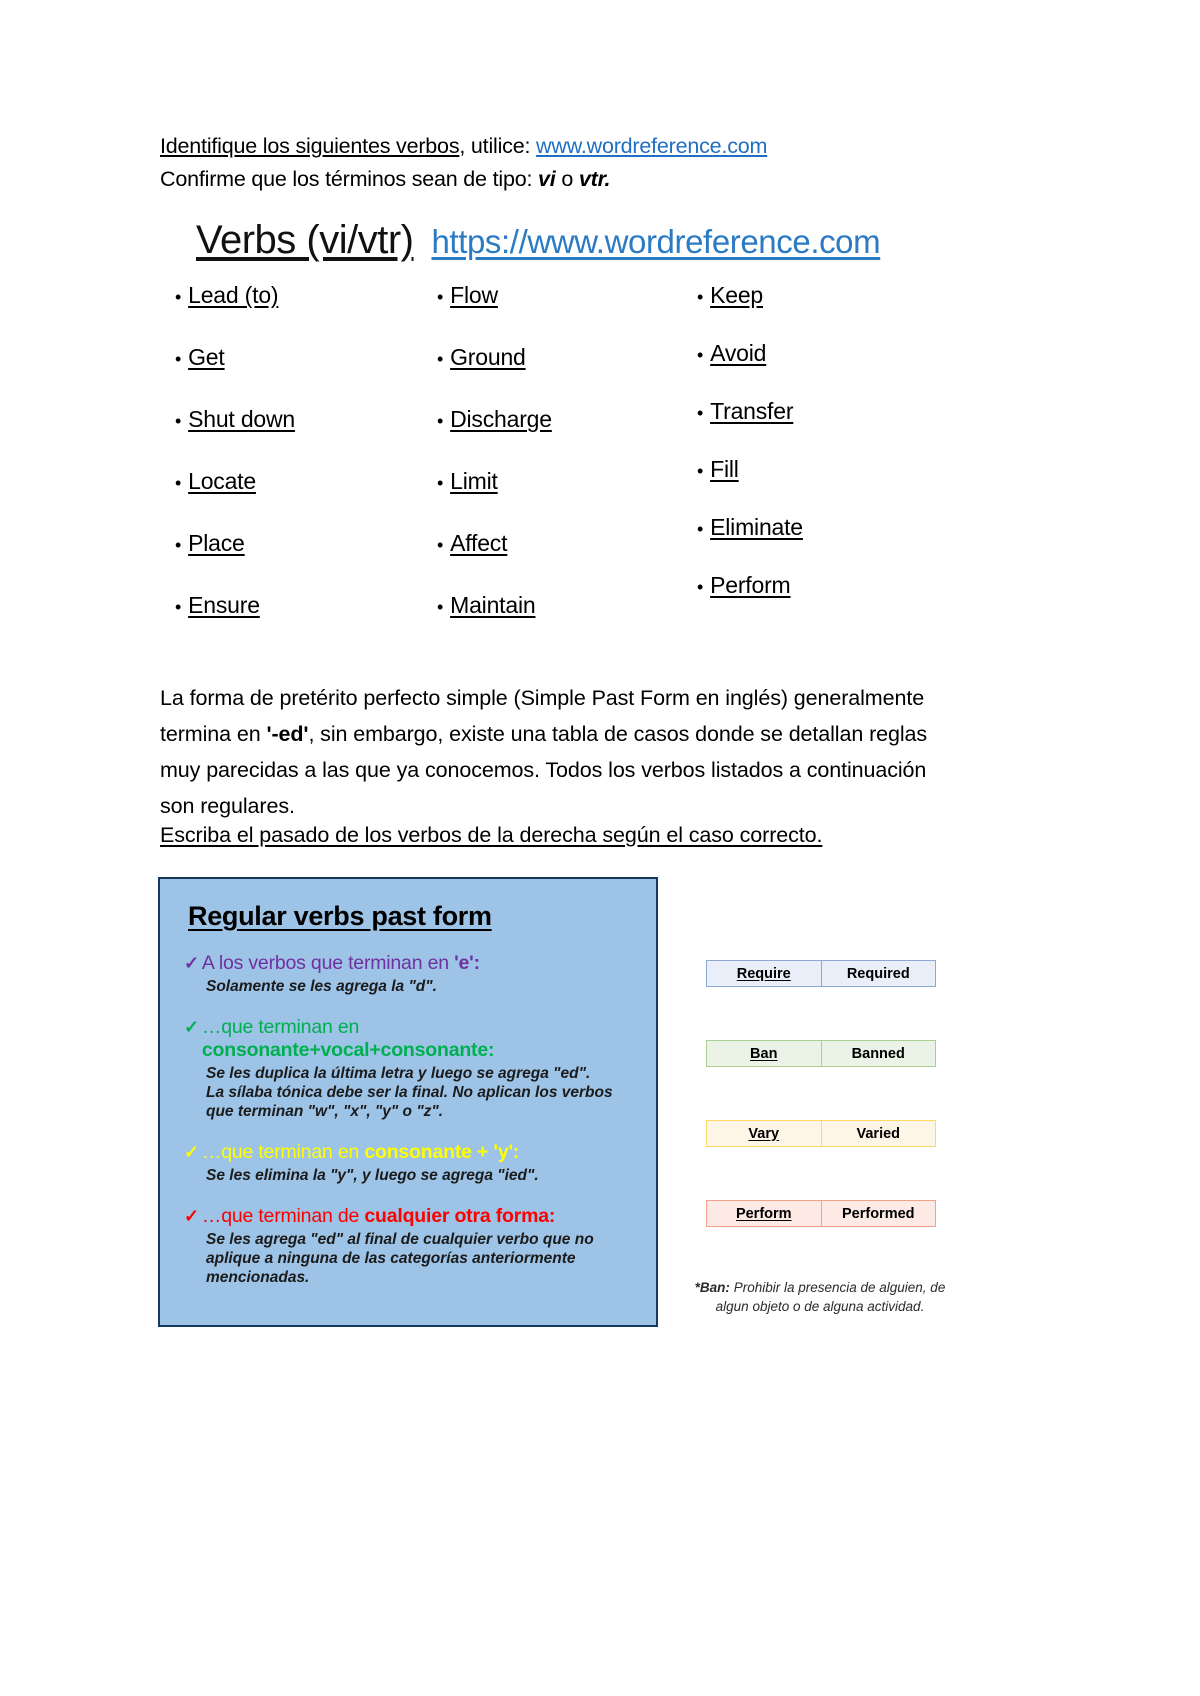 This screenshot has width=1200, height=1696. Describe the element at coordinates (474, 481) in the screenshot. I see `verb-label: Limit` at that location.